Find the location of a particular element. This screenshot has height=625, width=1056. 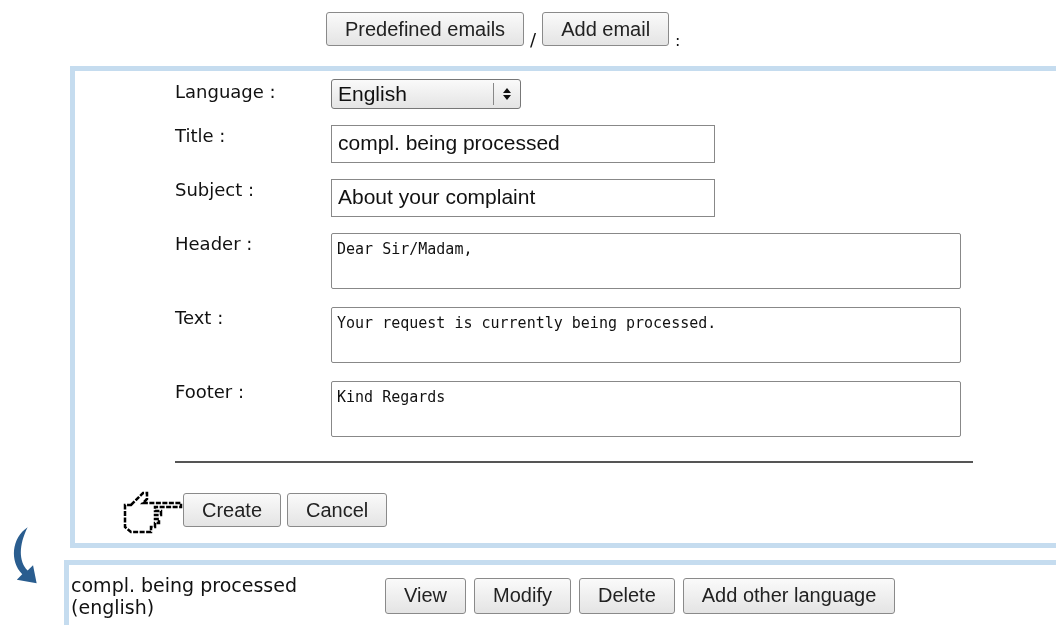

form-button: Create is located at coordinates (232, 510).